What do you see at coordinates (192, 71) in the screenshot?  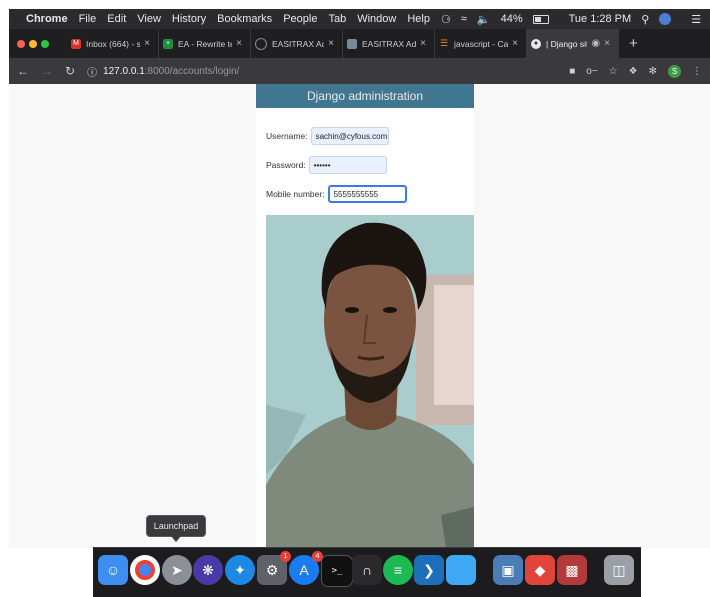 I see `url-path: :8000/accounts/login/` at bounding box center [192, 71].